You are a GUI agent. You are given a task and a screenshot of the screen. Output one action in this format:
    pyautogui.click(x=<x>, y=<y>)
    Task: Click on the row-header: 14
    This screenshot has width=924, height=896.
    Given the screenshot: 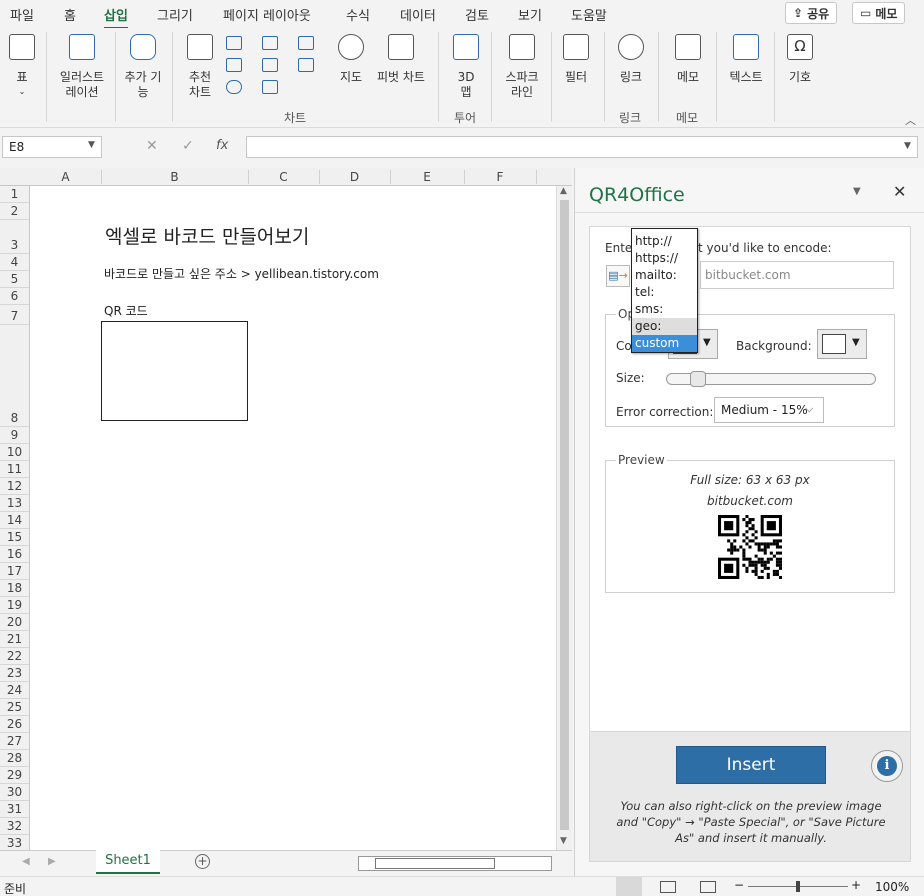 What is the action you would take?
    pyautogui.click(x=14, y=520)
    